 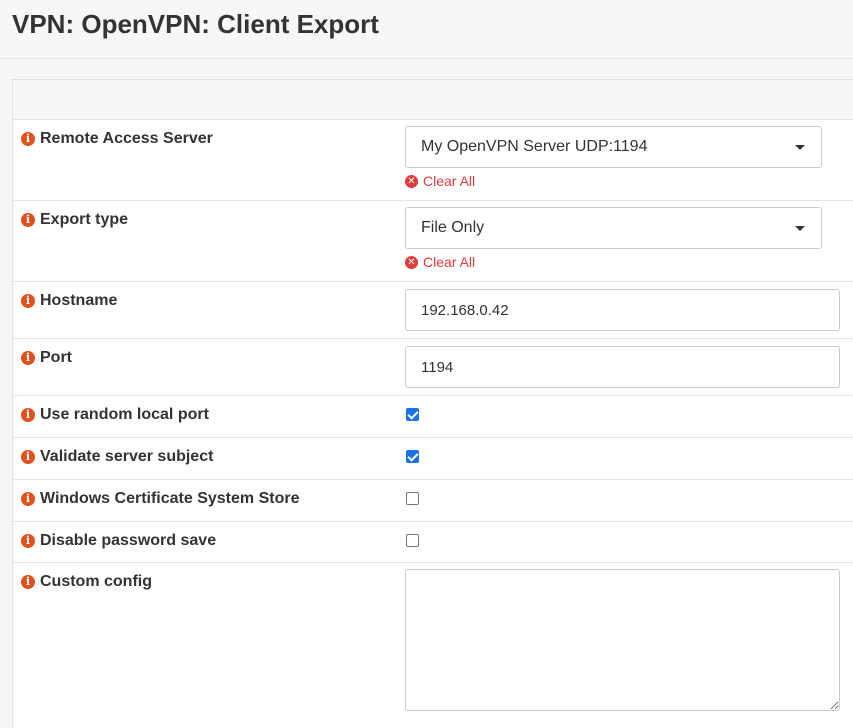 What do you see at coordinates (622, 367) in the screenshot?
I see `port-input` at bounding box center [622, 367].